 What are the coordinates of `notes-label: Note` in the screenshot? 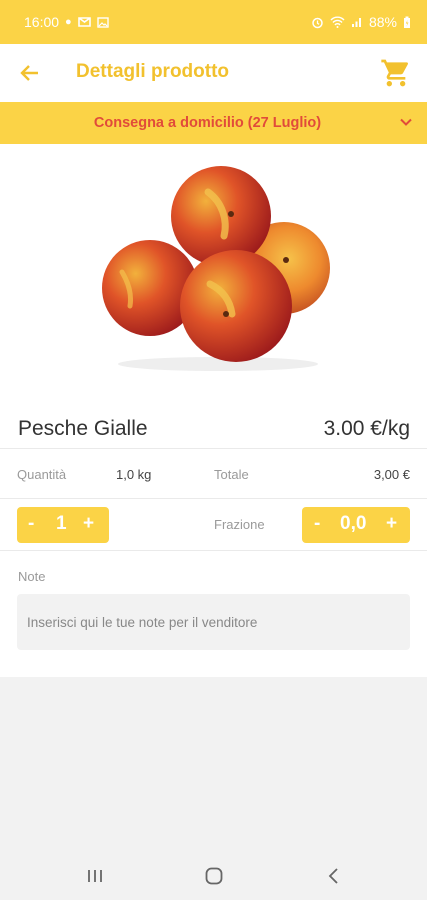 It's located at (32, 576).